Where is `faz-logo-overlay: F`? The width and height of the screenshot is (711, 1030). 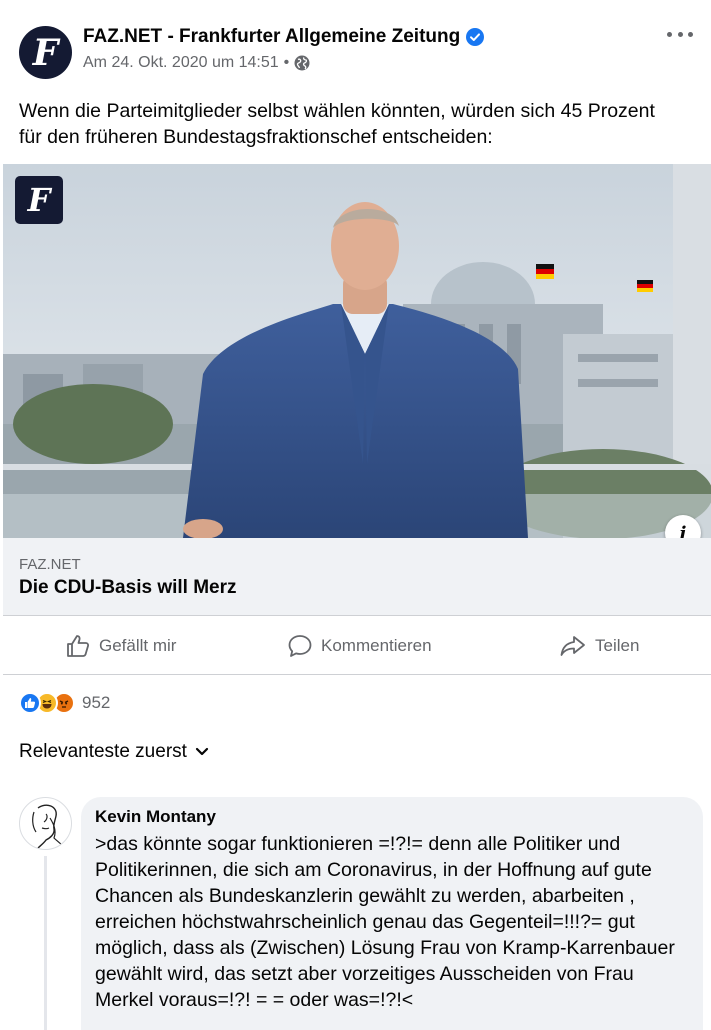
faz-logo-overlay: F is located at coordinates (39, 200).